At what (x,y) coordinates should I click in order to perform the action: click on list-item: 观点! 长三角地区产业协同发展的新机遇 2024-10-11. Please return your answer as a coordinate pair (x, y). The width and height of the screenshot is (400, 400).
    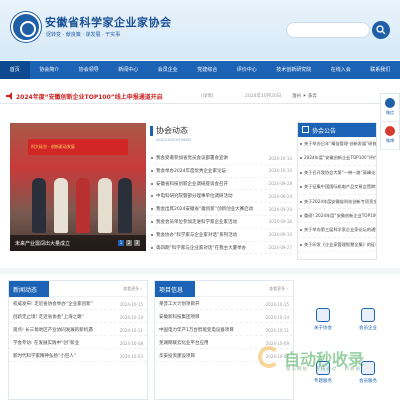
    Looking at the image, I should click on (78, 329).